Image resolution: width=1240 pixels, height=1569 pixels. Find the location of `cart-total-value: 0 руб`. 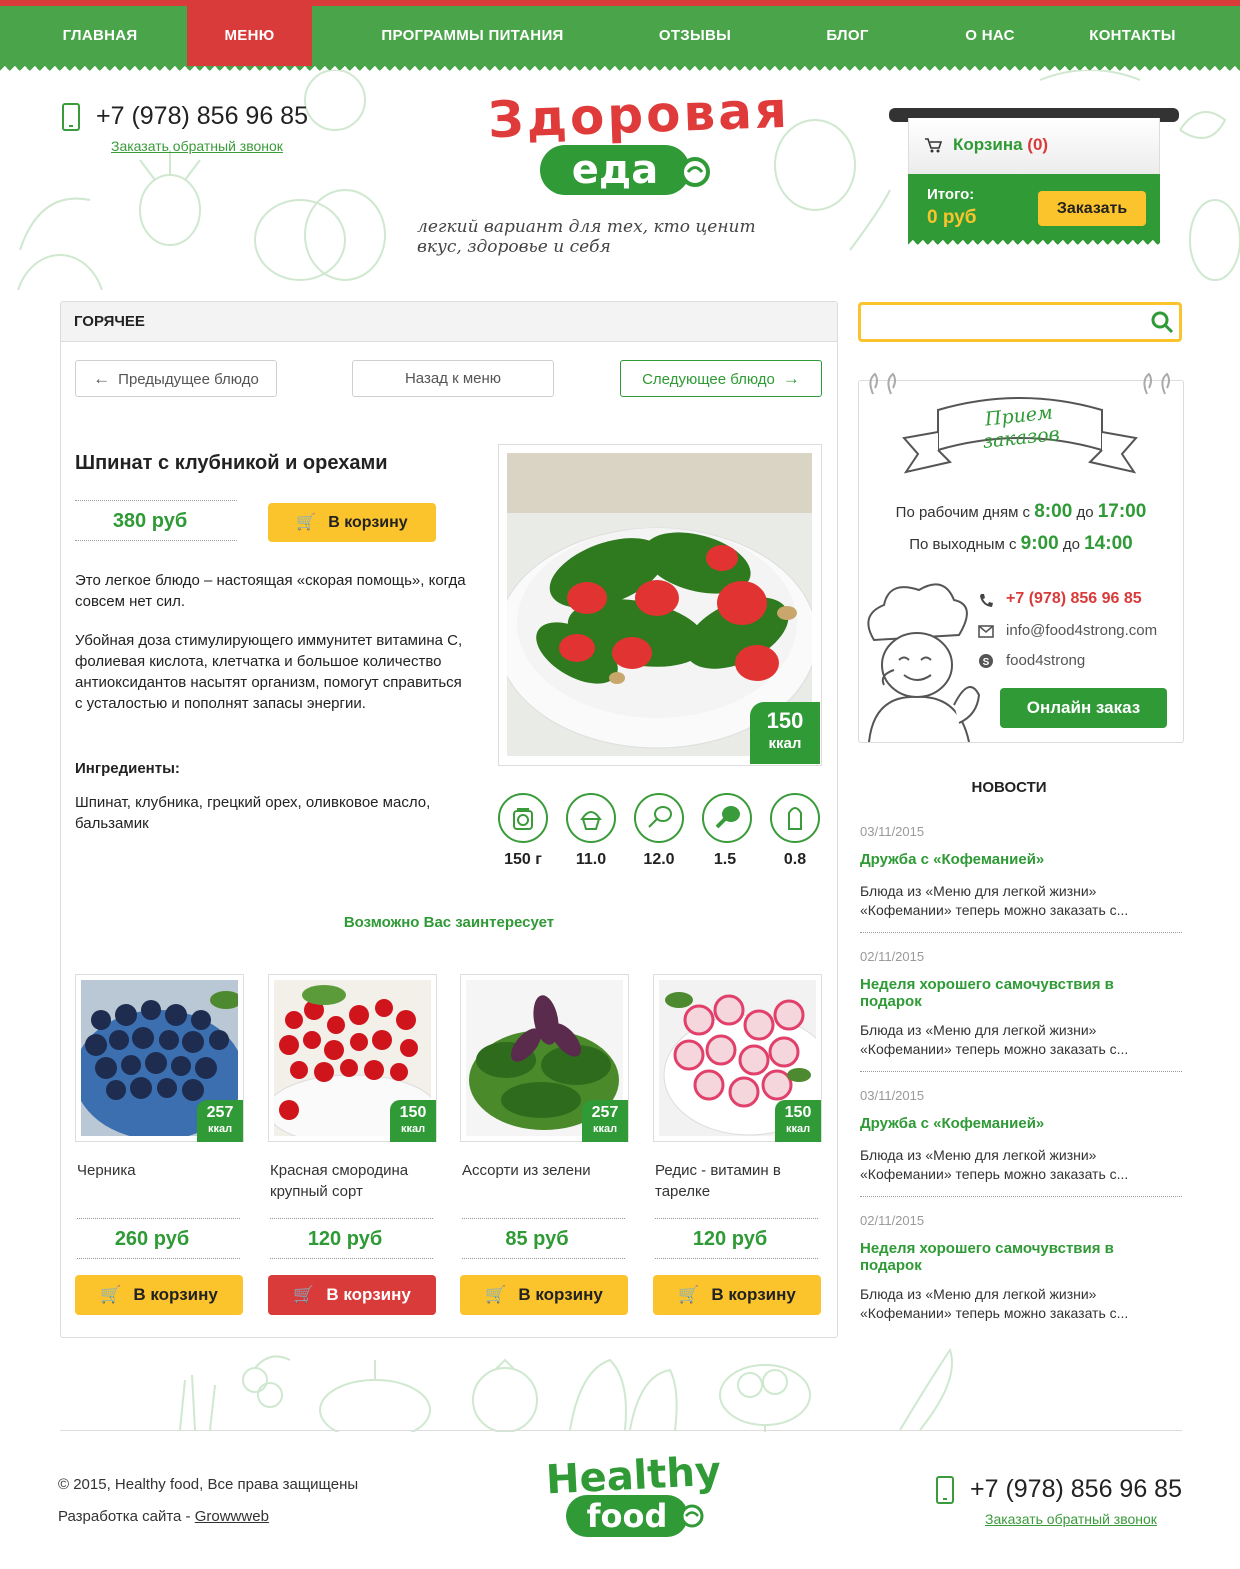

cart-total-value: 0 руб is located at coordinates (952, 217).